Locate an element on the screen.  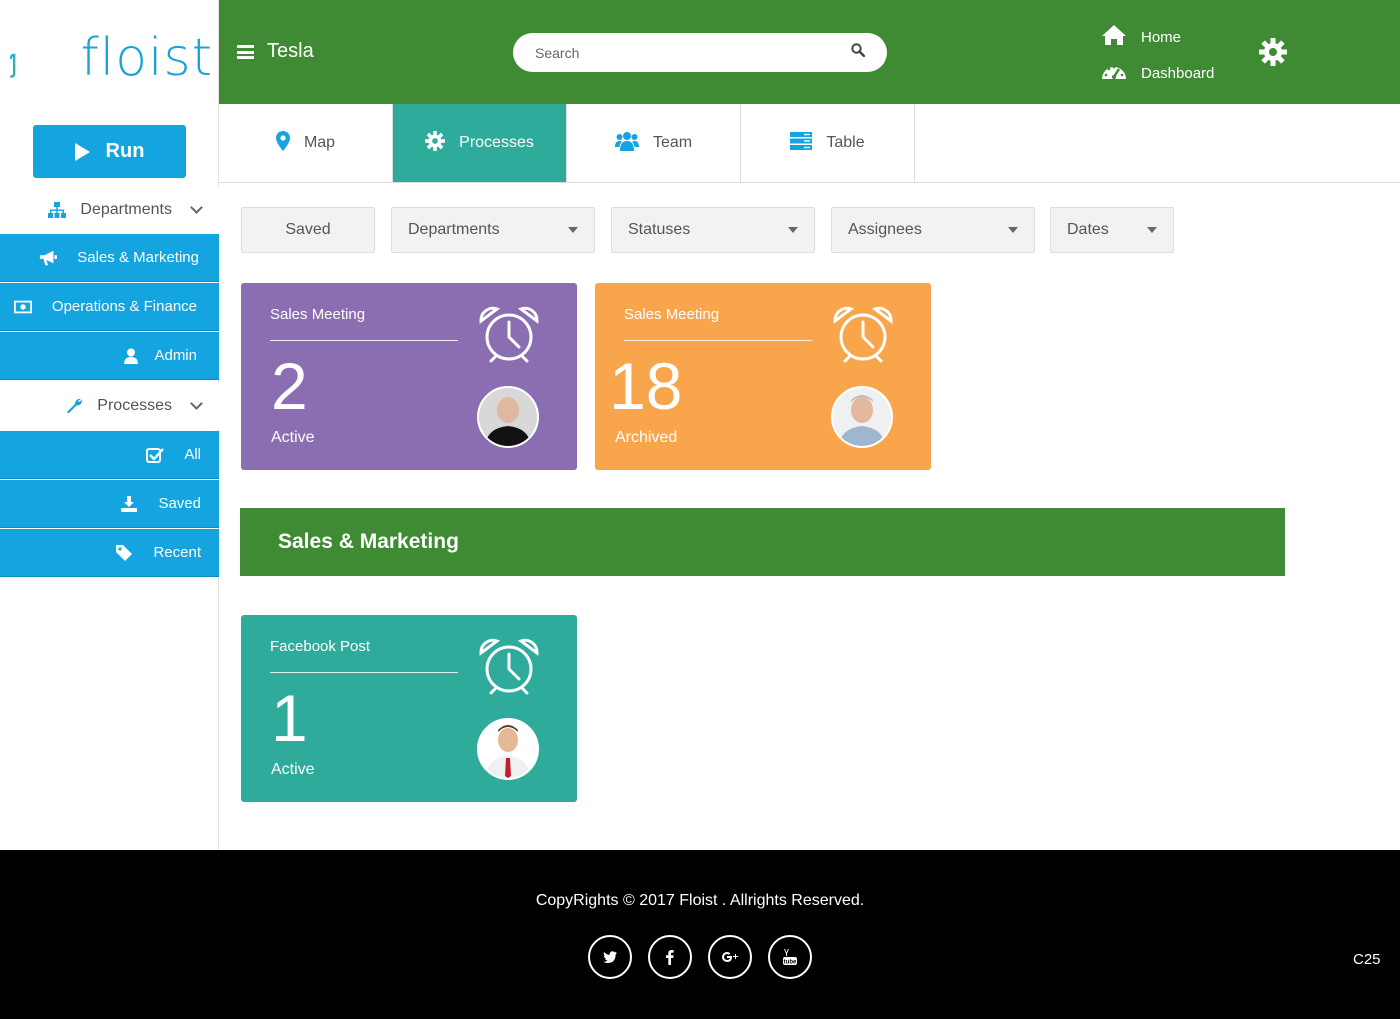
search-input is located at coordinates (693, 52).